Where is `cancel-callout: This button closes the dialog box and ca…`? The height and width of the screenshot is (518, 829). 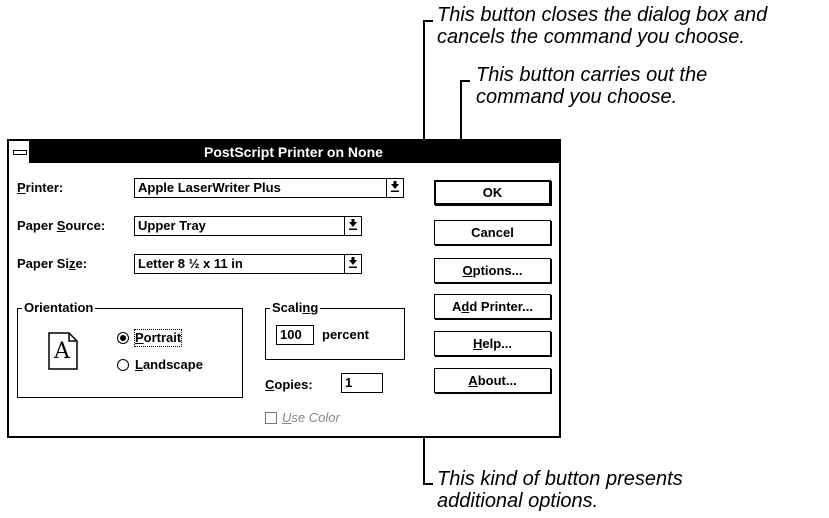 cancel-callout: This button closes the dialog box and ca… is located at coordinates (602, 26).